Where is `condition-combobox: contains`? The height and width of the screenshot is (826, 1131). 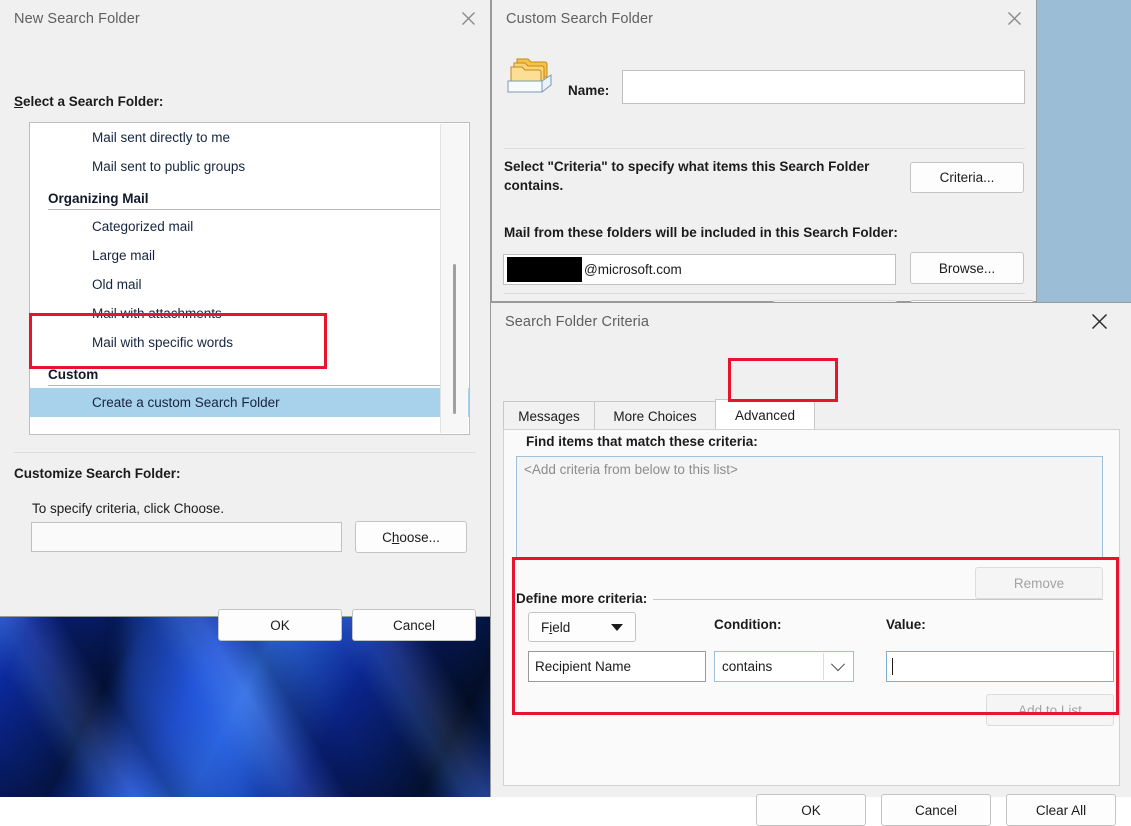
condition-combobox: contains is located at coordinates (784, 666).